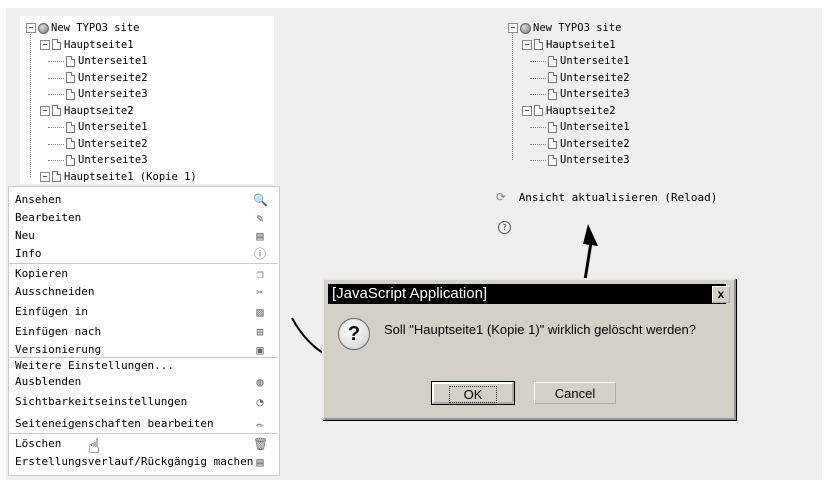  I want to click on menu-item: Ansehen 🔍, so click(143, 200).